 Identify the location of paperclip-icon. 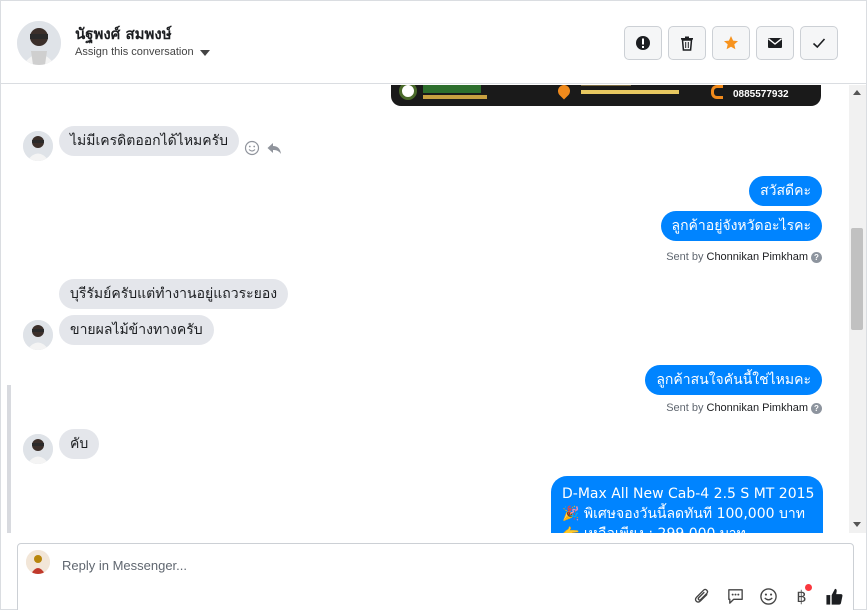
(701, 595).